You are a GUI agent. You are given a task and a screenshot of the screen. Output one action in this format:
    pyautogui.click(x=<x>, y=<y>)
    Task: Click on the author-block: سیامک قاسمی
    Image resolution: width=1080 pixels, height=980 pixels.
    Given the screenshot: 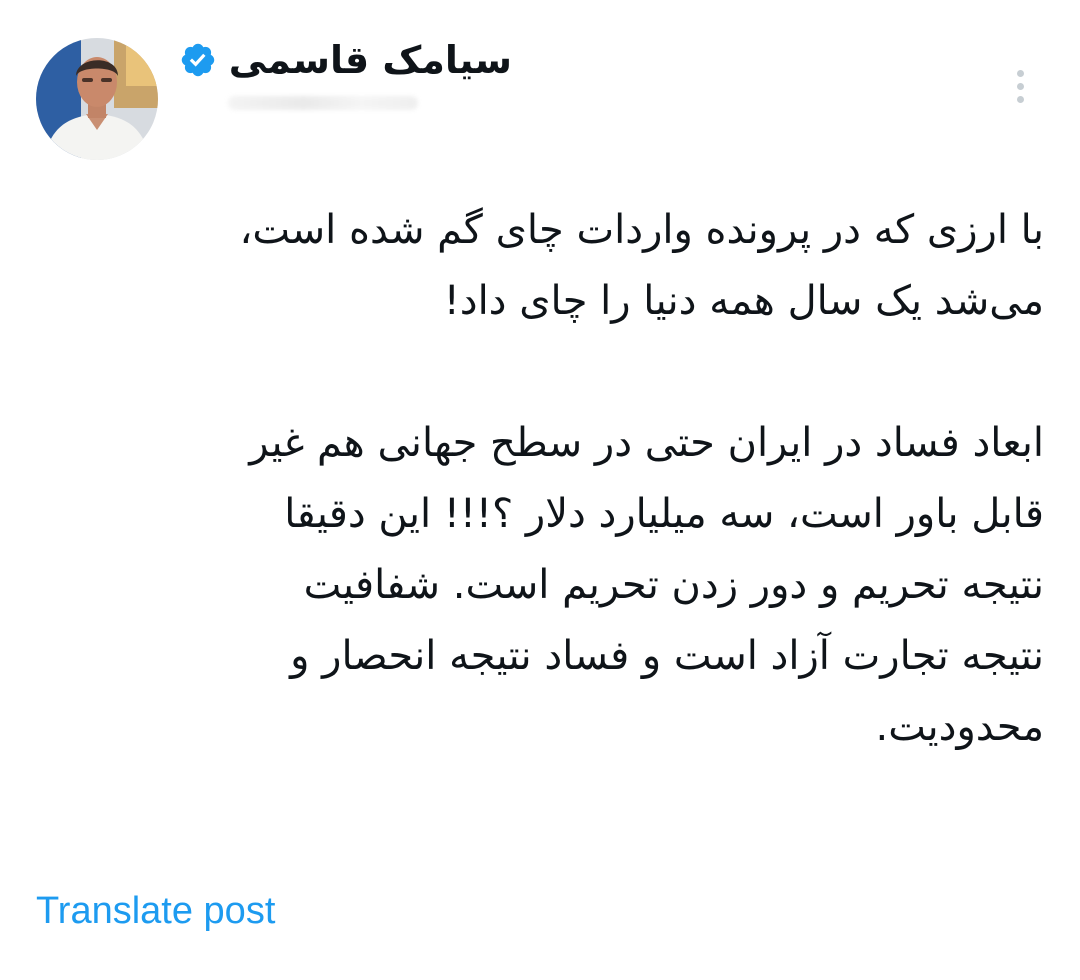 What is the action you would take?
    pyautogui.click(x=345, y=60)
    